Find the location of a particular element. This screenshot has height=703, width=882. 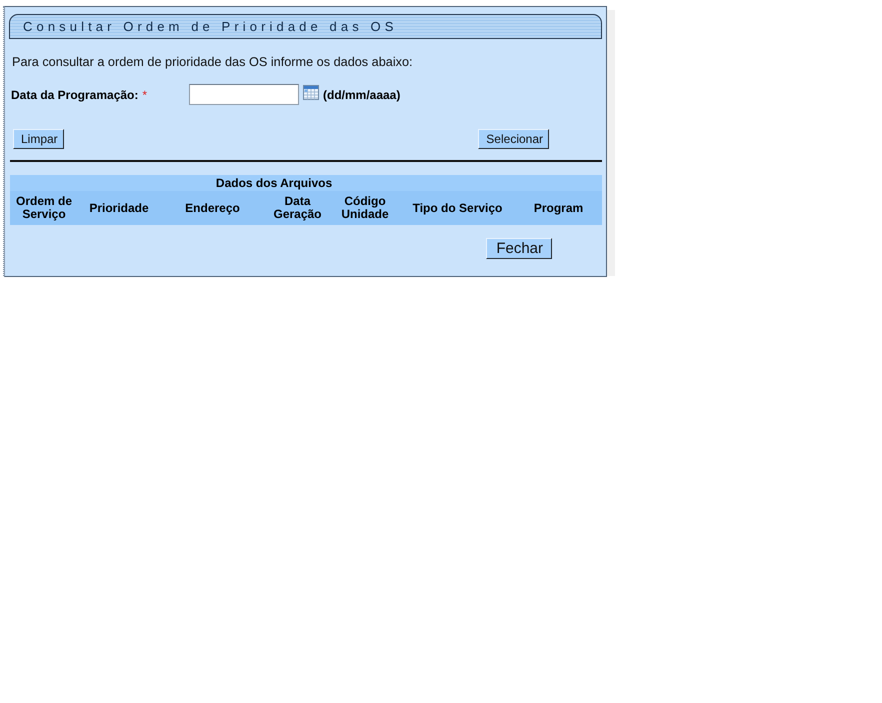

field-label: Data da Programação: is located at coordinates (74, 95).